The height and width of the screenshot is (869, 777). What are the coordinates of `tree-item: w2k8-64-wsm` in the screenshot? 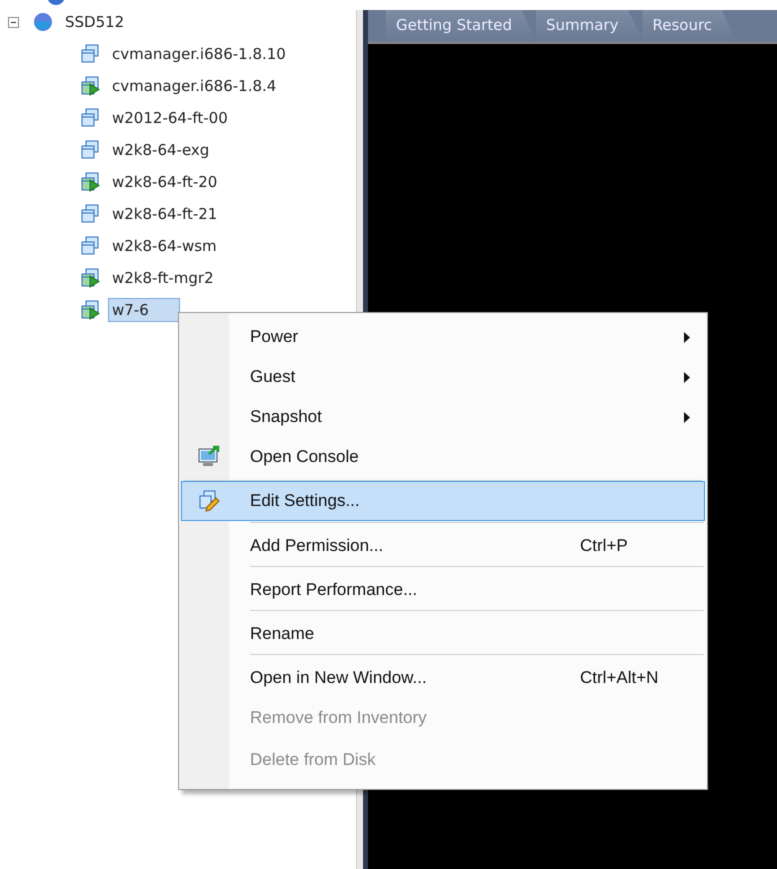 It's located at (164, 246).